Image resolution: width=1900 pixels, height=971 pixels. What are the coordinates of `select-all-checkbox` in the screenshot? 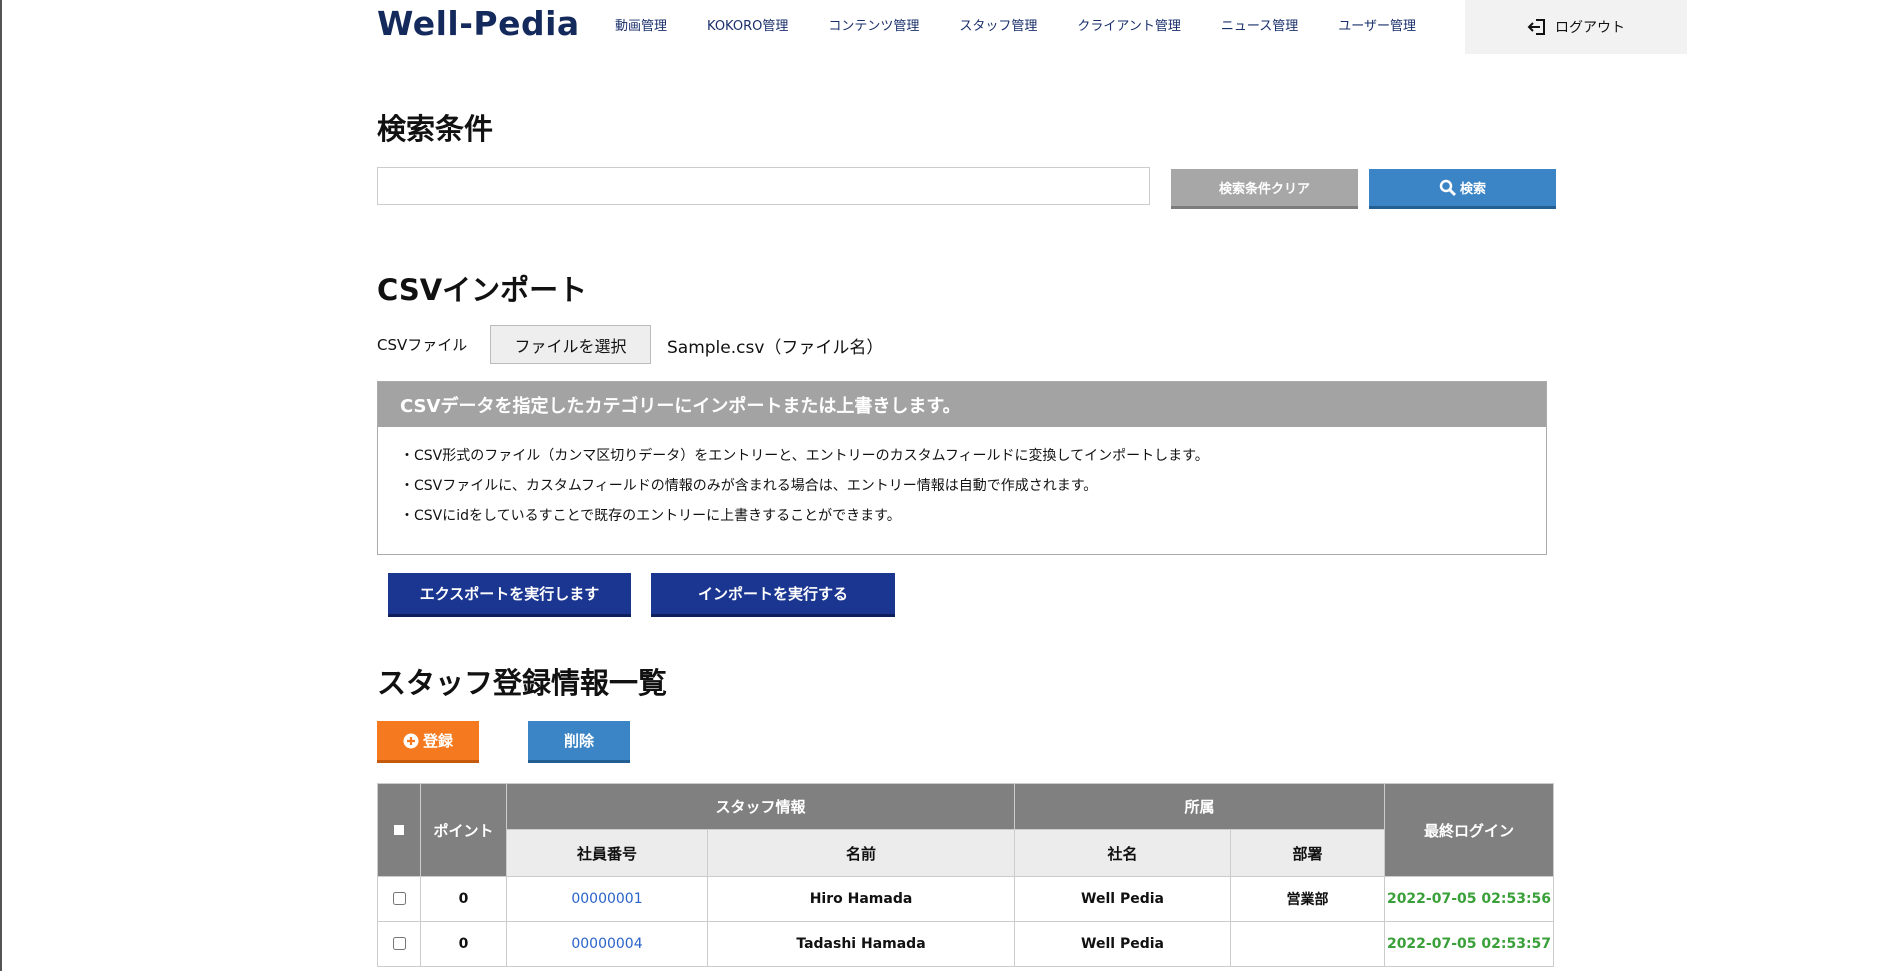 It's located at (399, 830).